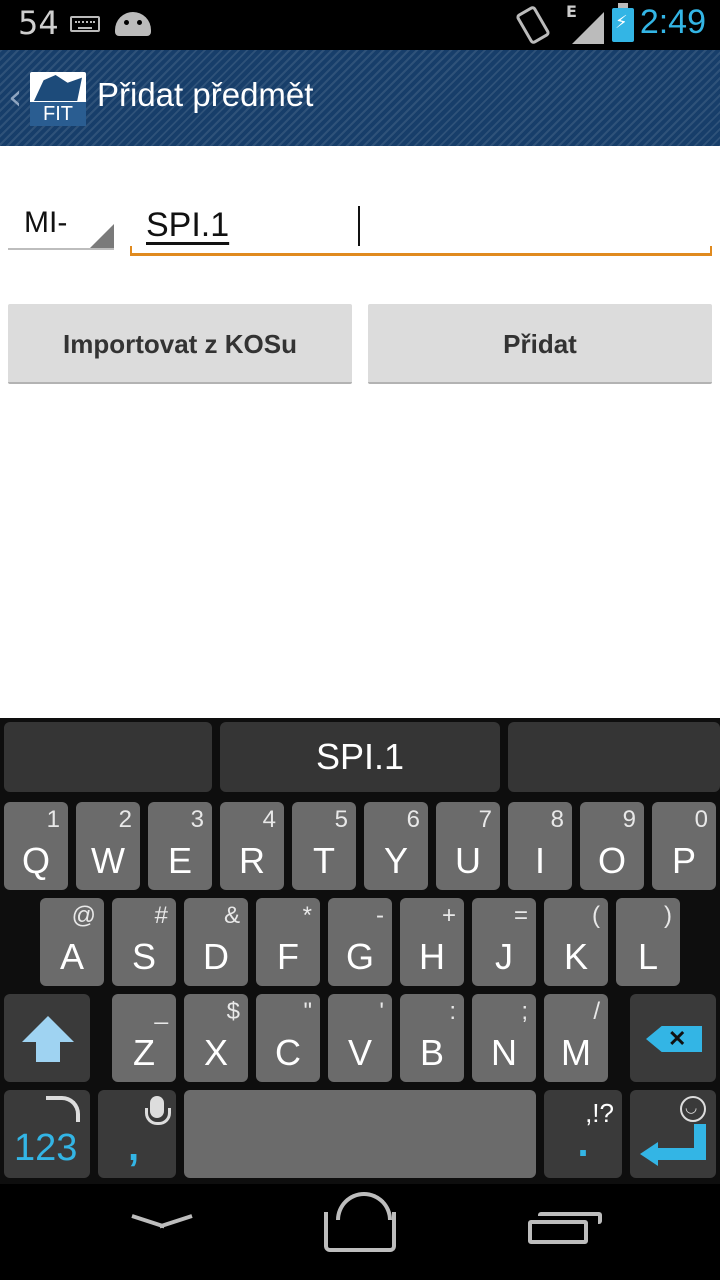 This screenshot has height=1280, width=720. I want to click on backspace-key: ✕, so click(673, 1038).